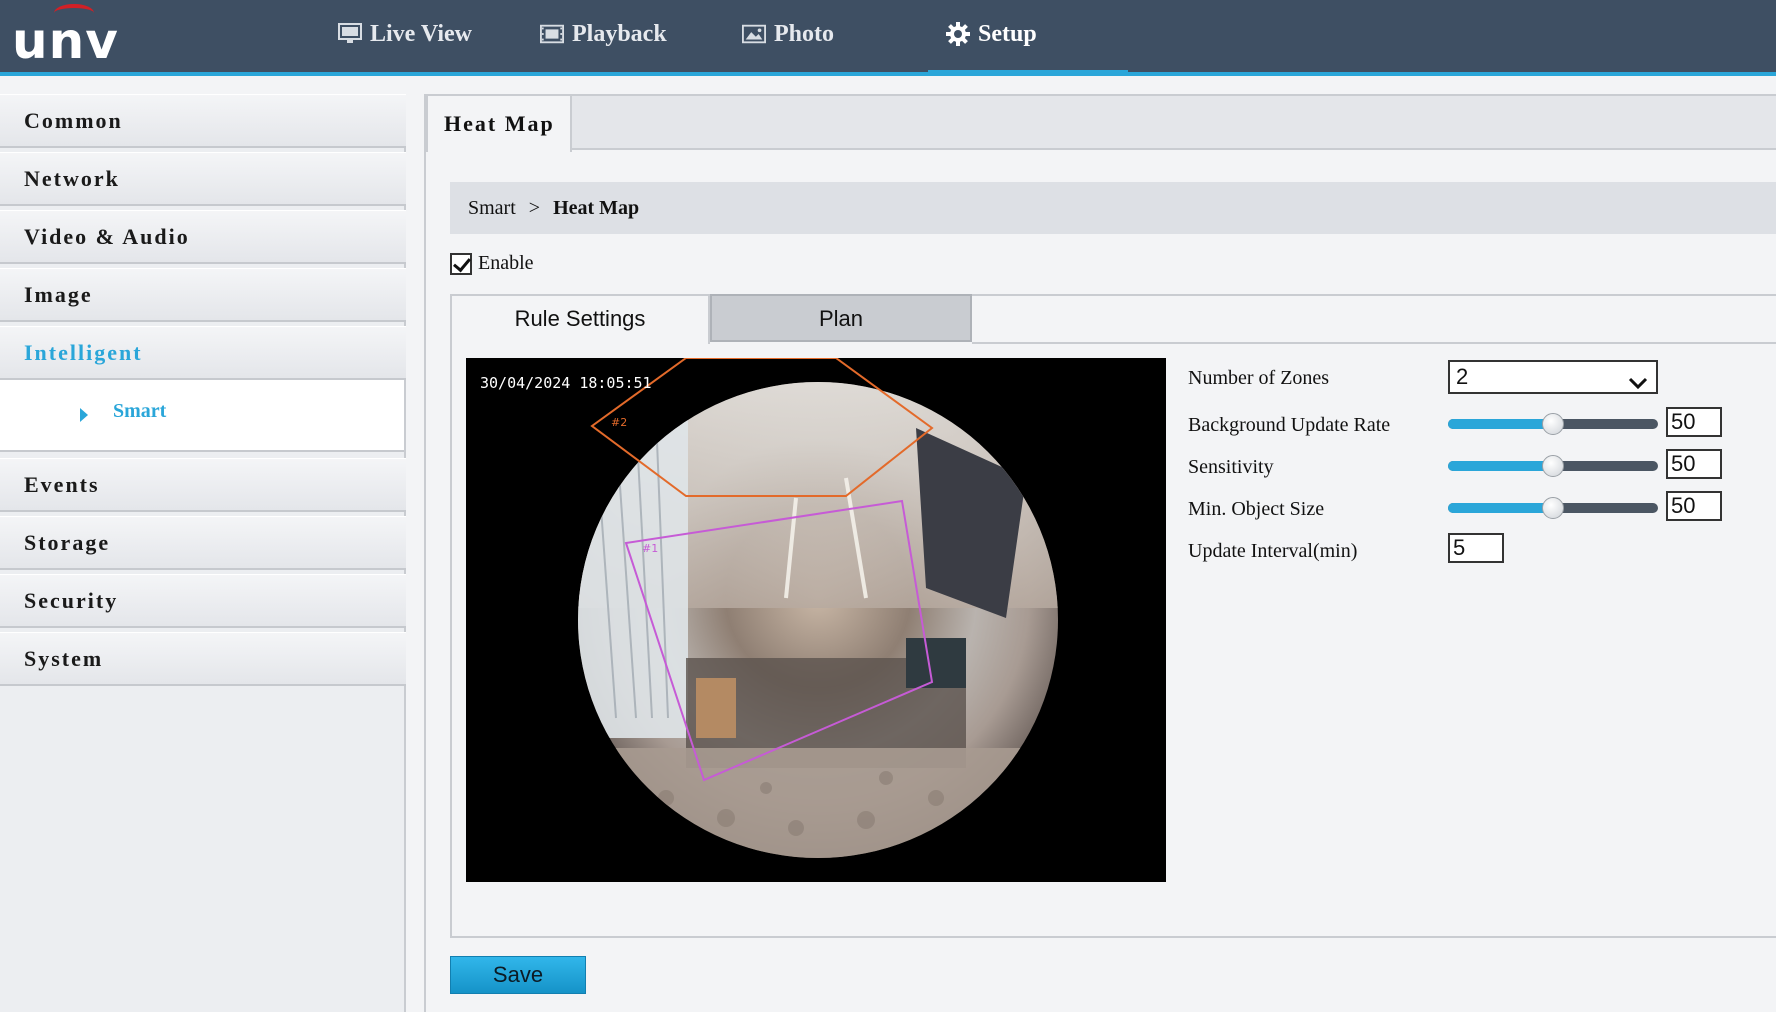 This screenshot has width=1776, height=1012. Describe the element at coordinates (596, 208) in the screenshot. I see `breadcrumb-current: Heat Map` at that location.